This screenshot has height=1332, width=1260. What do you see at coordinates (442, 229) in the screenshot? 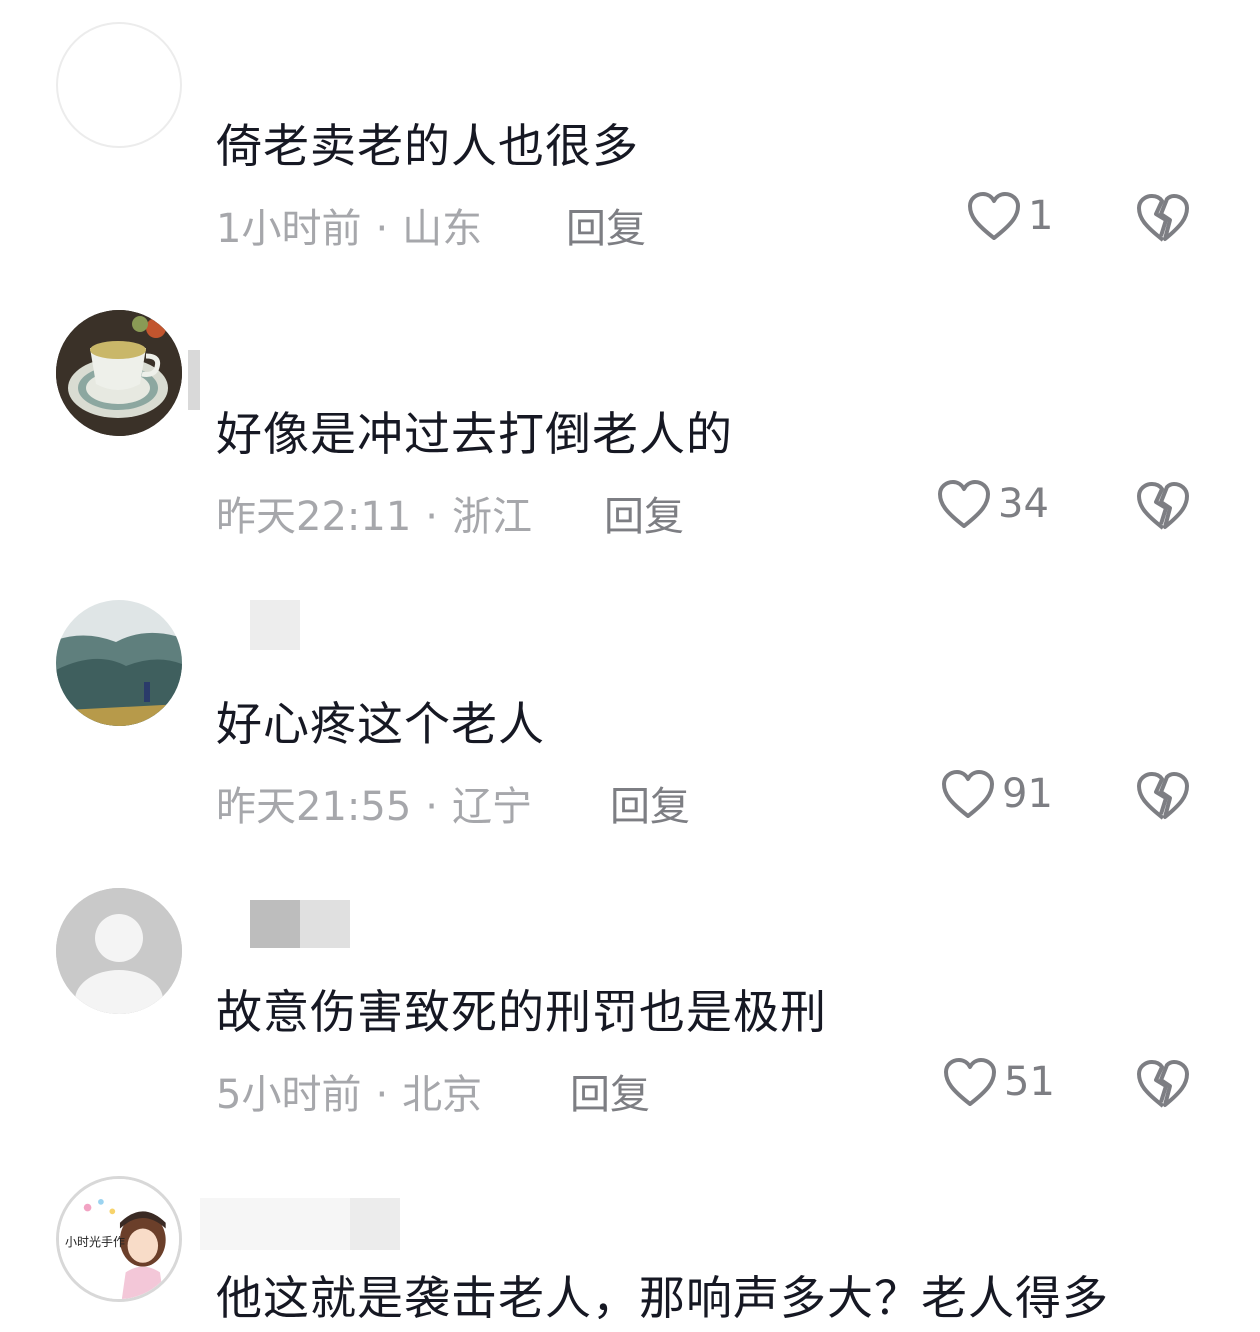
I see `comment-location: 山东` at bounding box center [442, 229].